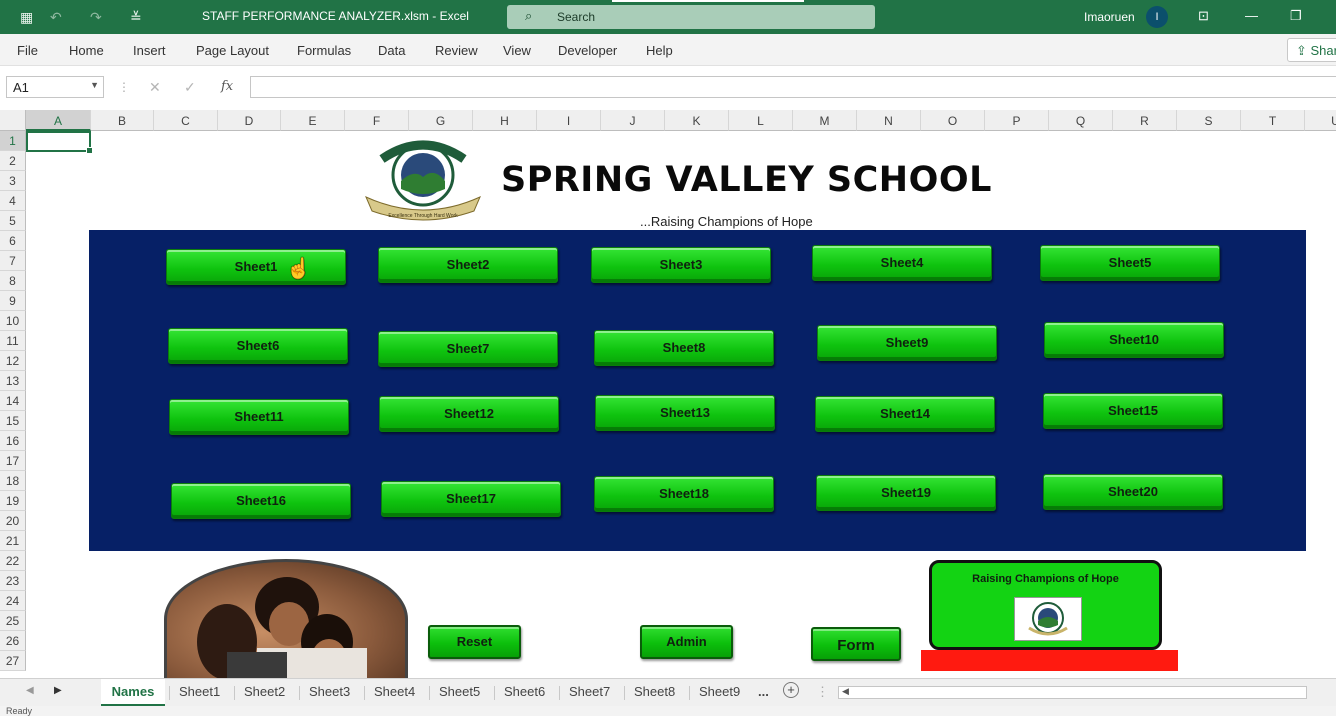 The image size is (1336, 716). I want to click on horizontal-scrollbar: ◀, so click(1072, 692).